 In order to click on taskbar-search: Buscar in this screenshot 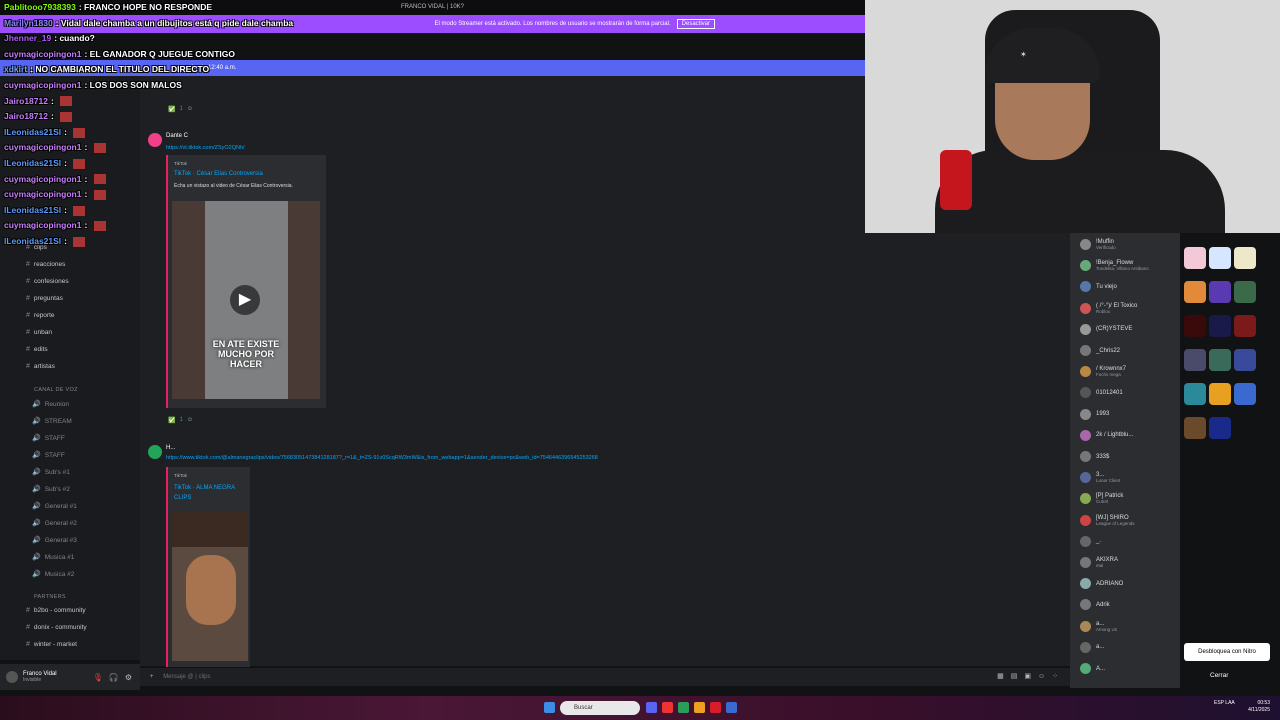, I will do `click(600, 708)`.